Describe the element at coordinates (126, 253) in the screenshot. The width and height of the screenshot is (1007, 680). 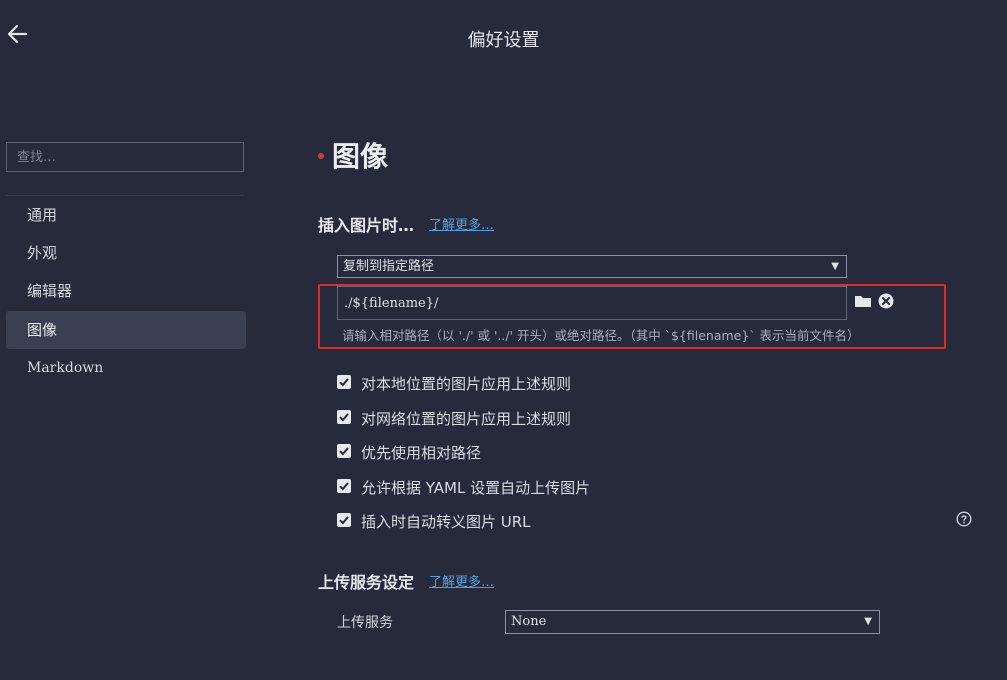
I see `sidebar-item-appearance: 外观` at that location.